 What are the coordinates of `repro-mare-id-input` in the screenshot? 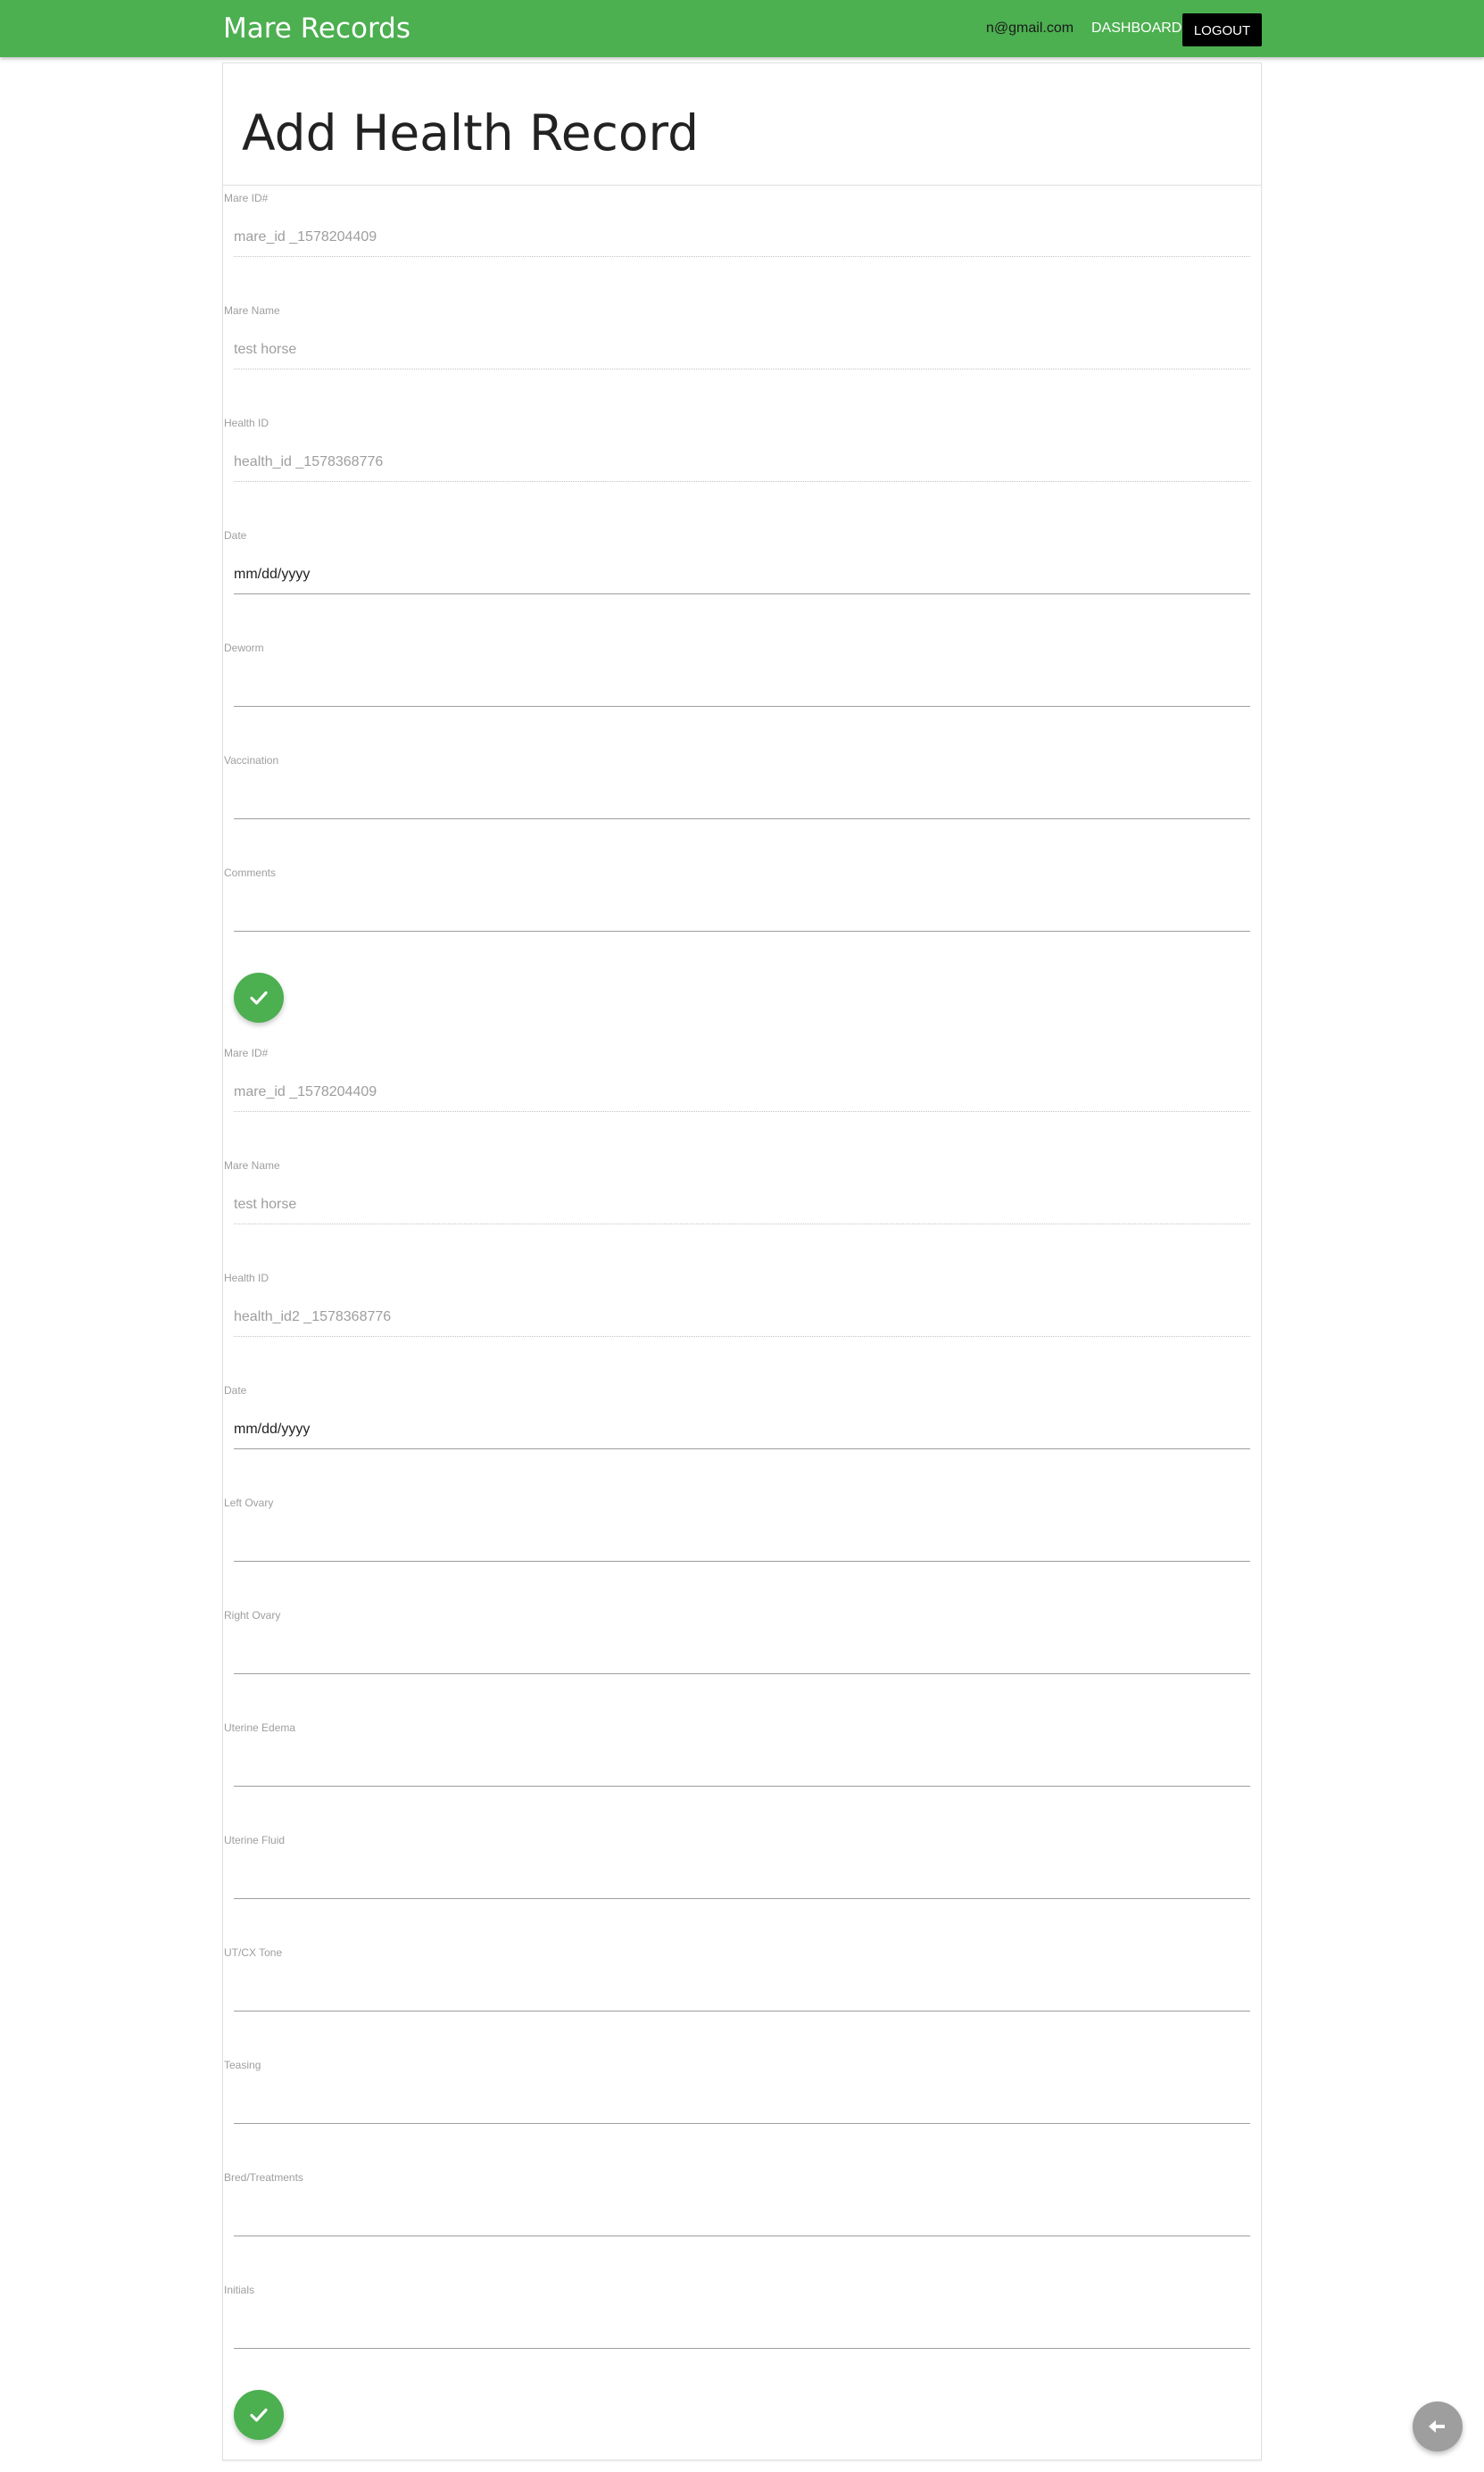 It's located at (742, 1093).